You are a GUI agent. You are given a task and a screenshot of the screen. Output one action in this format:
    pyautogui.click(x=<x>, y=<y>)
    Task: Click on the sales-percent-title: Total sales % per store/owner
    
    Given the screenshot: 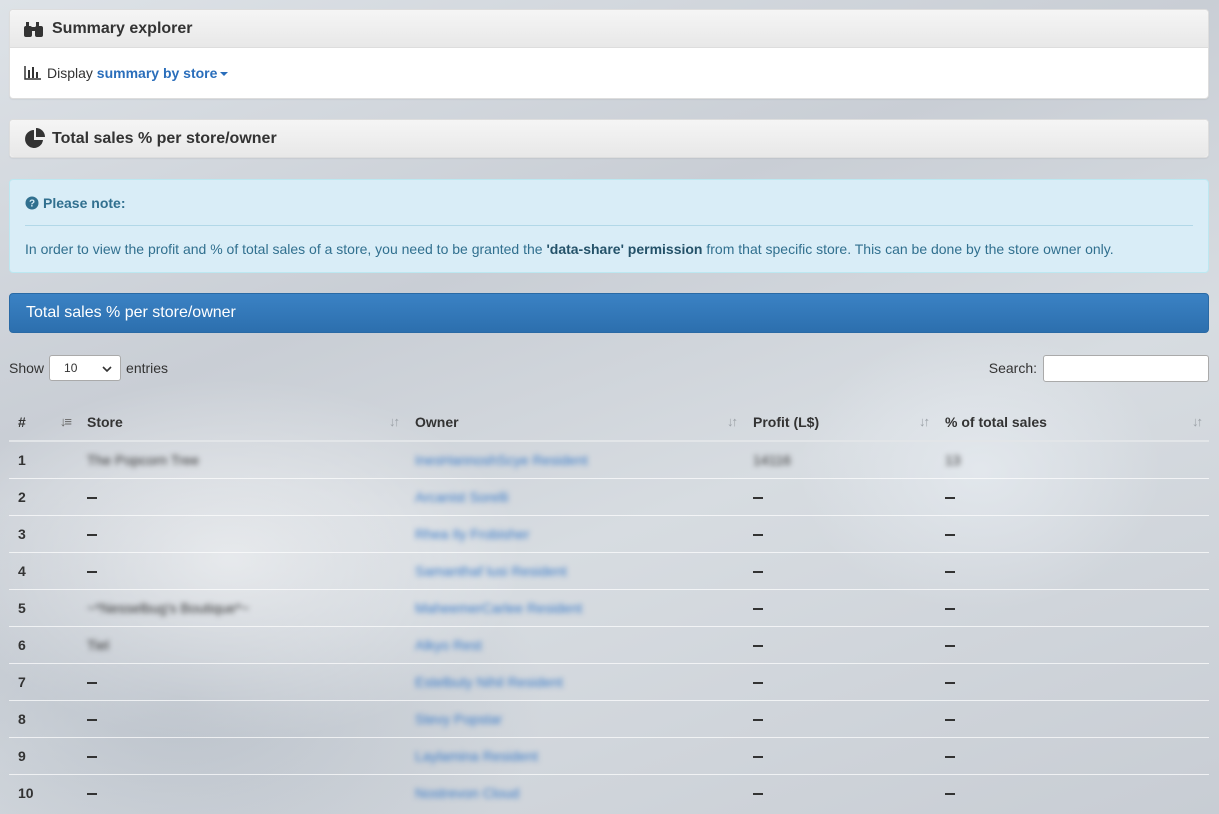 What is the action you would take?
    pyautogui.click(x=164, y=138)
    